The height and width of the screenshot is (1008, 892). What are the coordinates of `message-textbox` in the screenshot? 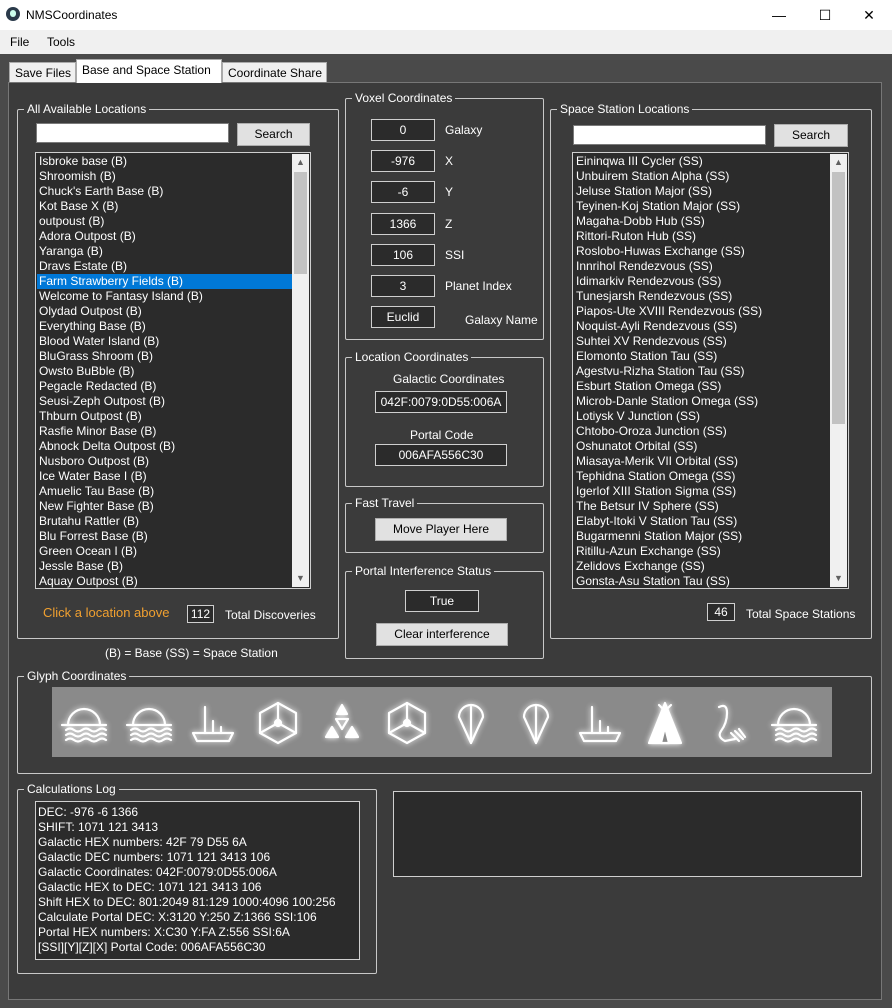 It's located at (627, 834).